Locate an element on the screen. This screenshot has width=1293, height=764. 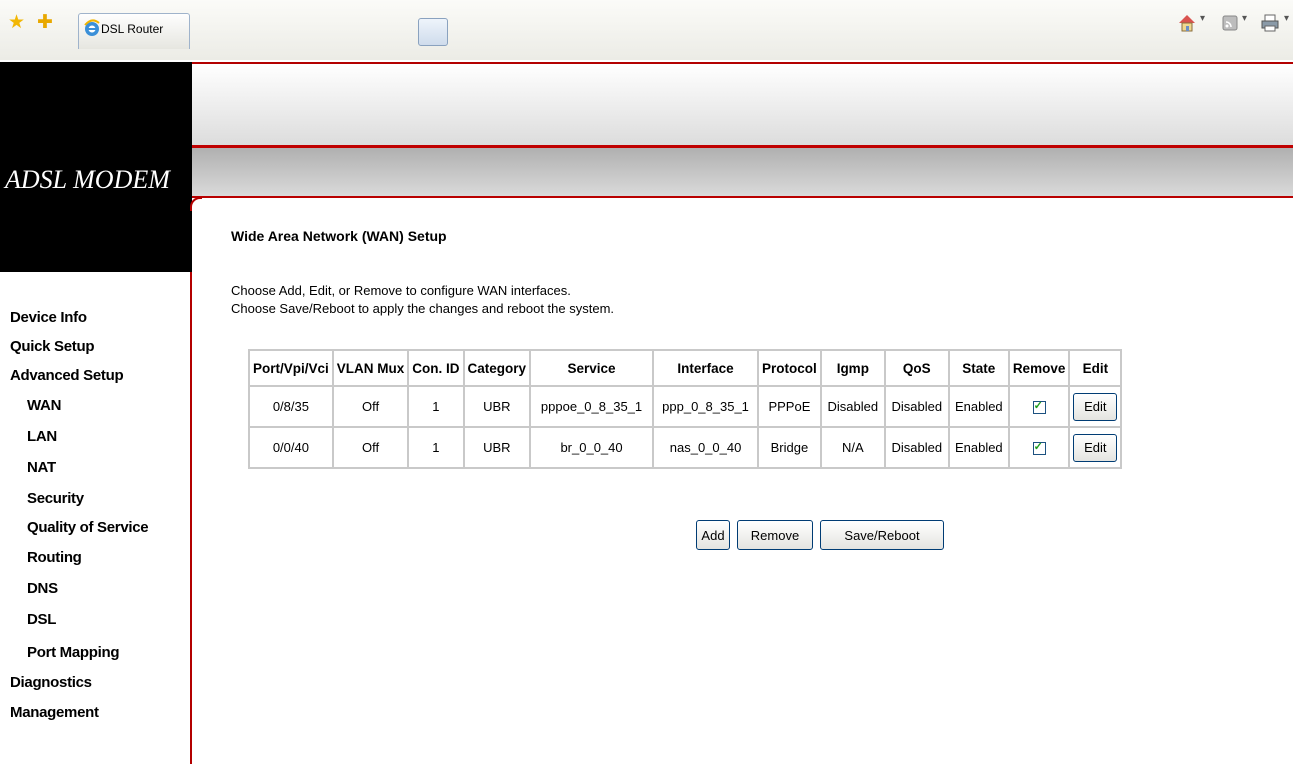
favorites-star-icon: ★ is located at coordinates (16, 22).